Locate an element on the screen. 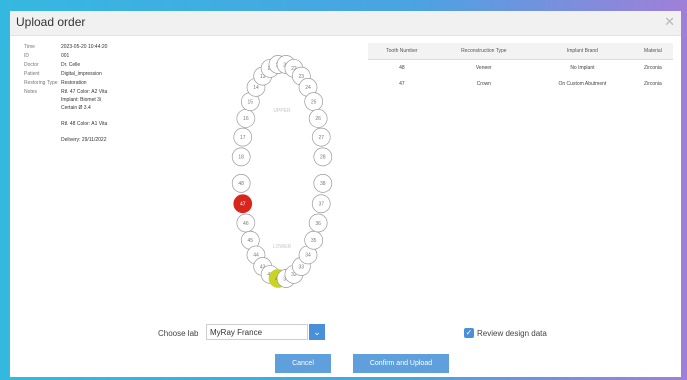 Image resolution: width=687 pixels, height=380 pixels. review-design-checkbox: ✓ is located at coordinates (469, 333).